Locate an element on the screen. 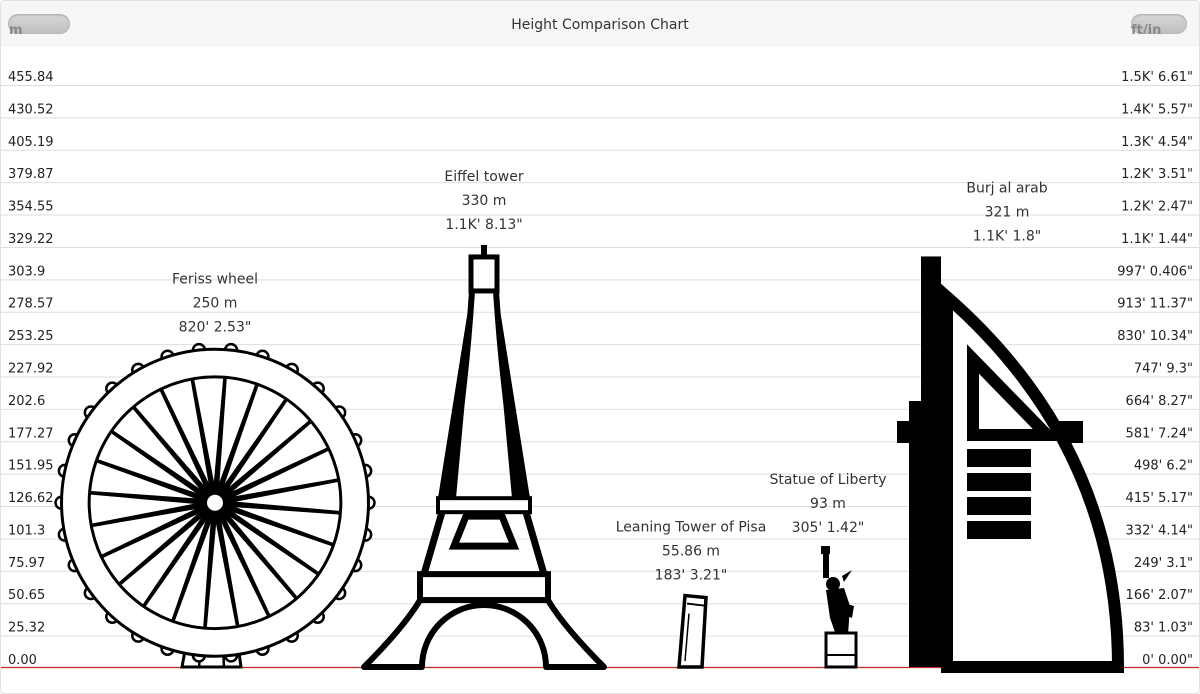 The height and width of the screenshot is (694, 1200). y-tick-label-m: 430.52 is located at coordinates (31, 109).